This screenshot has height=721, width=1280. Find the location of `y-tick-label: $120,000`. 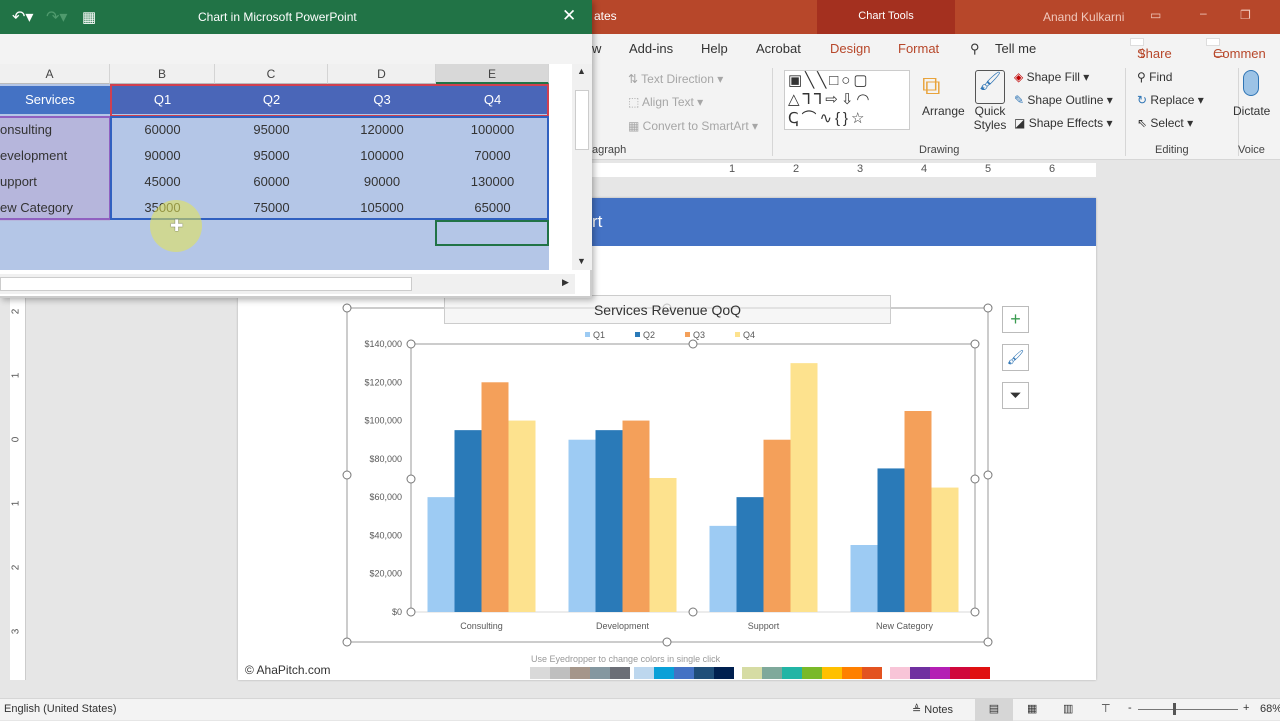

y-tick-label: $120,000 is located at coordinates (383, 382).